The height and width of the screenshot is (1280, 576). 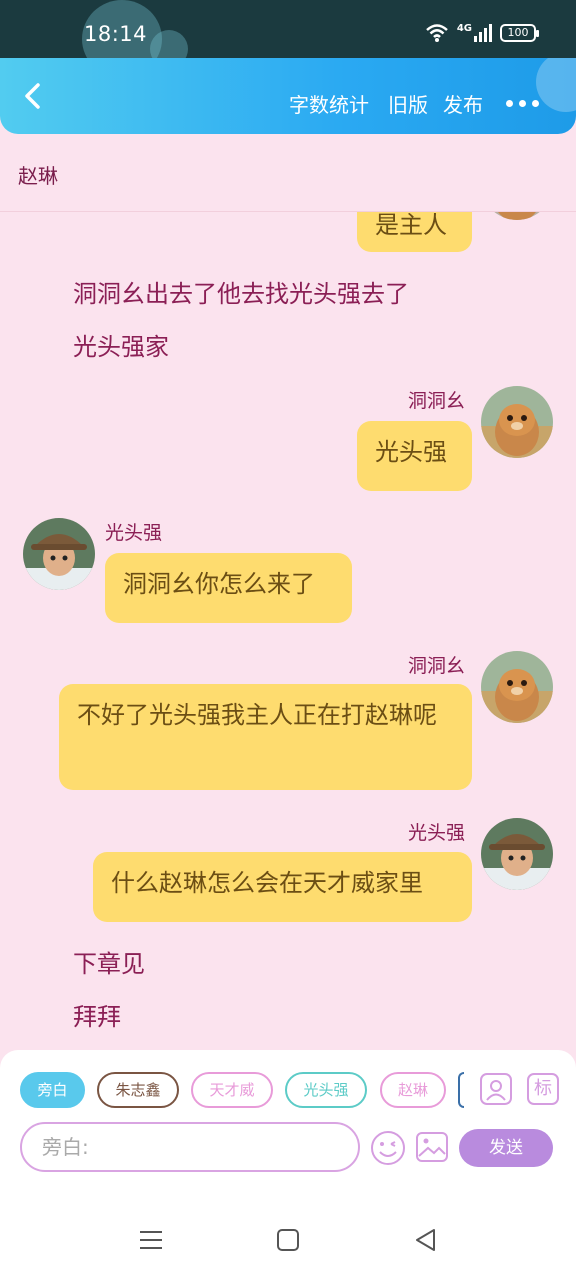 I want to click on narration-text: 洞洞幺出去了他去找光头强去了, so click(x=241, y=291).